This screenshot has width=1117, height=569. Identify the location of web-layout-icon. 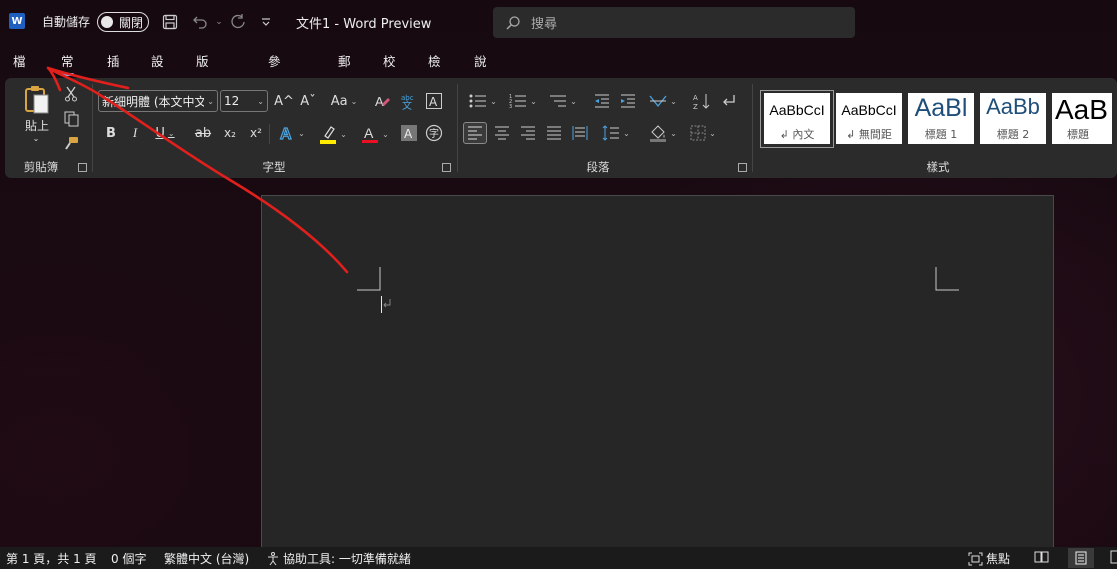
(1113, 558).